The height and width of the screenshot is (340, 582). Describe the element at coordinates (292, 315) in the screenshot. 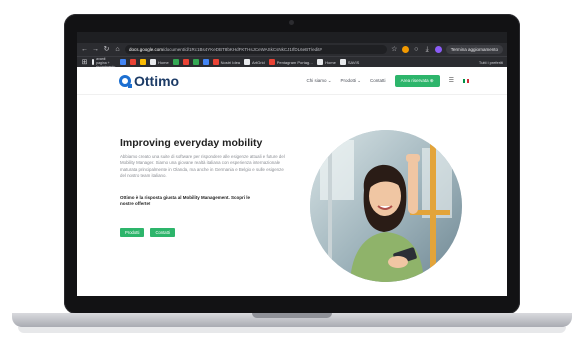

I see `laptop-notch` at that location.